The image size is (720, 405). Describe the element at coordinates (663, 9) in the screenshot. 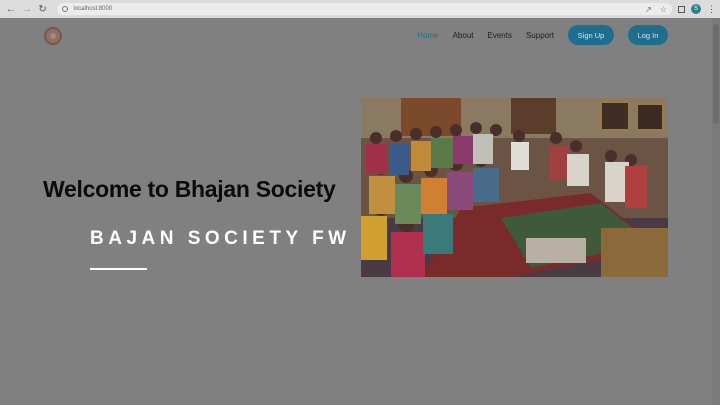

I see `bookmark-star-icon: ☆` at that location.